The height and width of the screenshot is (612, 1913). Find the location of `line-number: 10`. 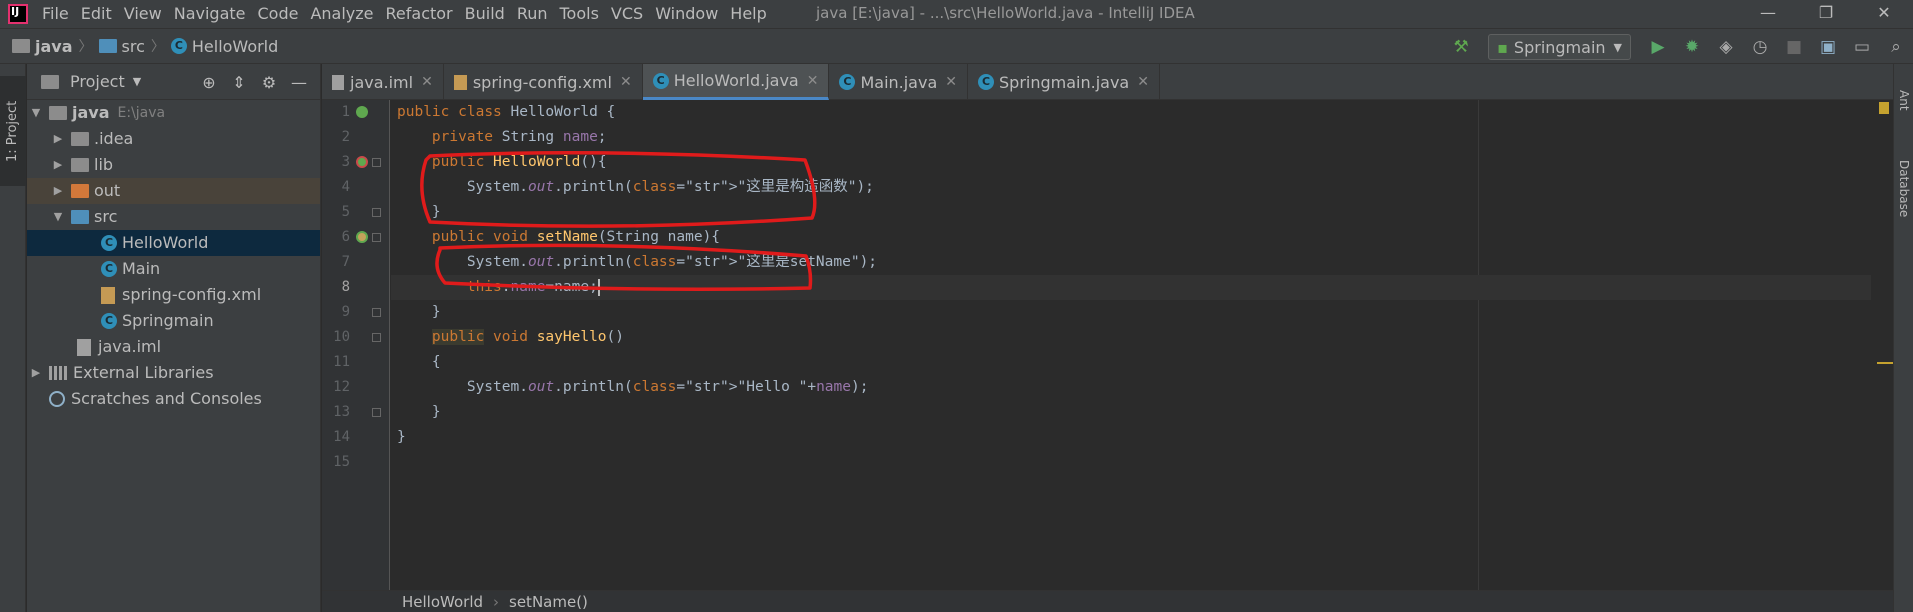

line-number: 10 is located at coordinates (341, 337).